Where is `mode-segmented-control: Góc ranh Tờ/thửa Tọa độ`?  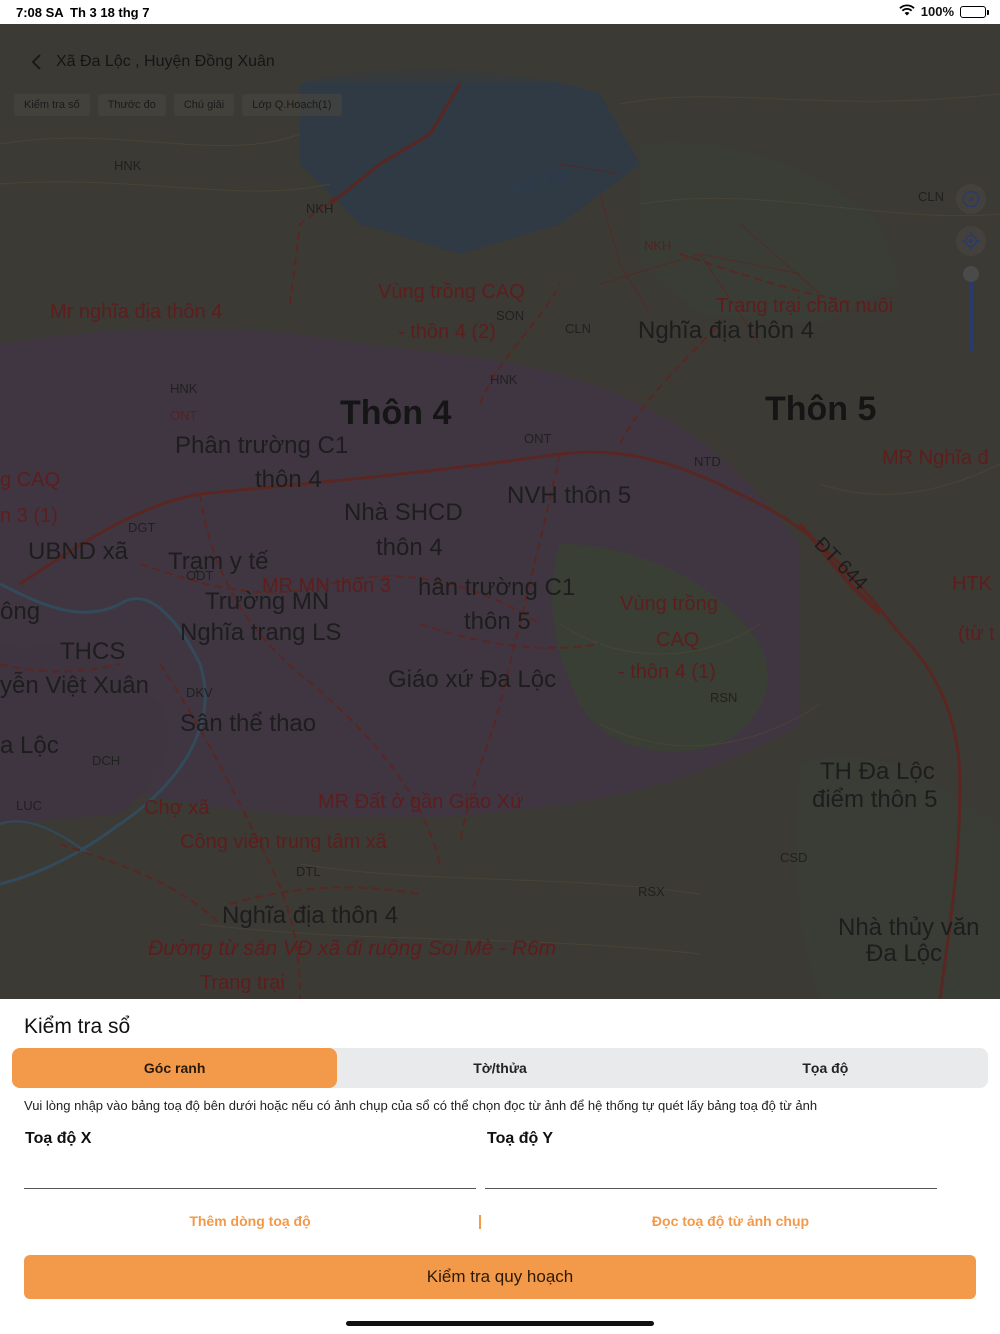 mode-segmented-control: Góc ranh Tờ/thửa Tọa độ is located at coordinates (500, 1068).